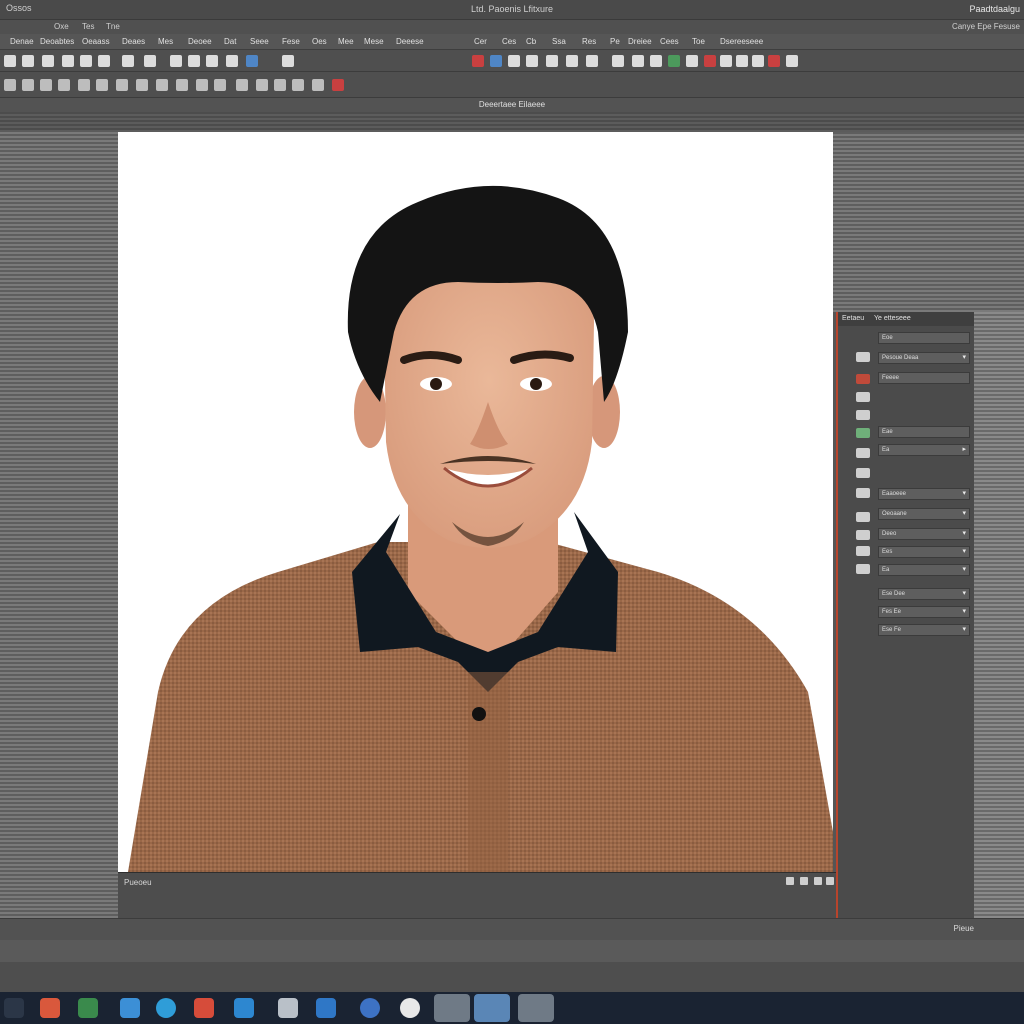 The width and height of the screenshot is (1024, 1024). I want to click on chrome-icon, so click(410, 1008).